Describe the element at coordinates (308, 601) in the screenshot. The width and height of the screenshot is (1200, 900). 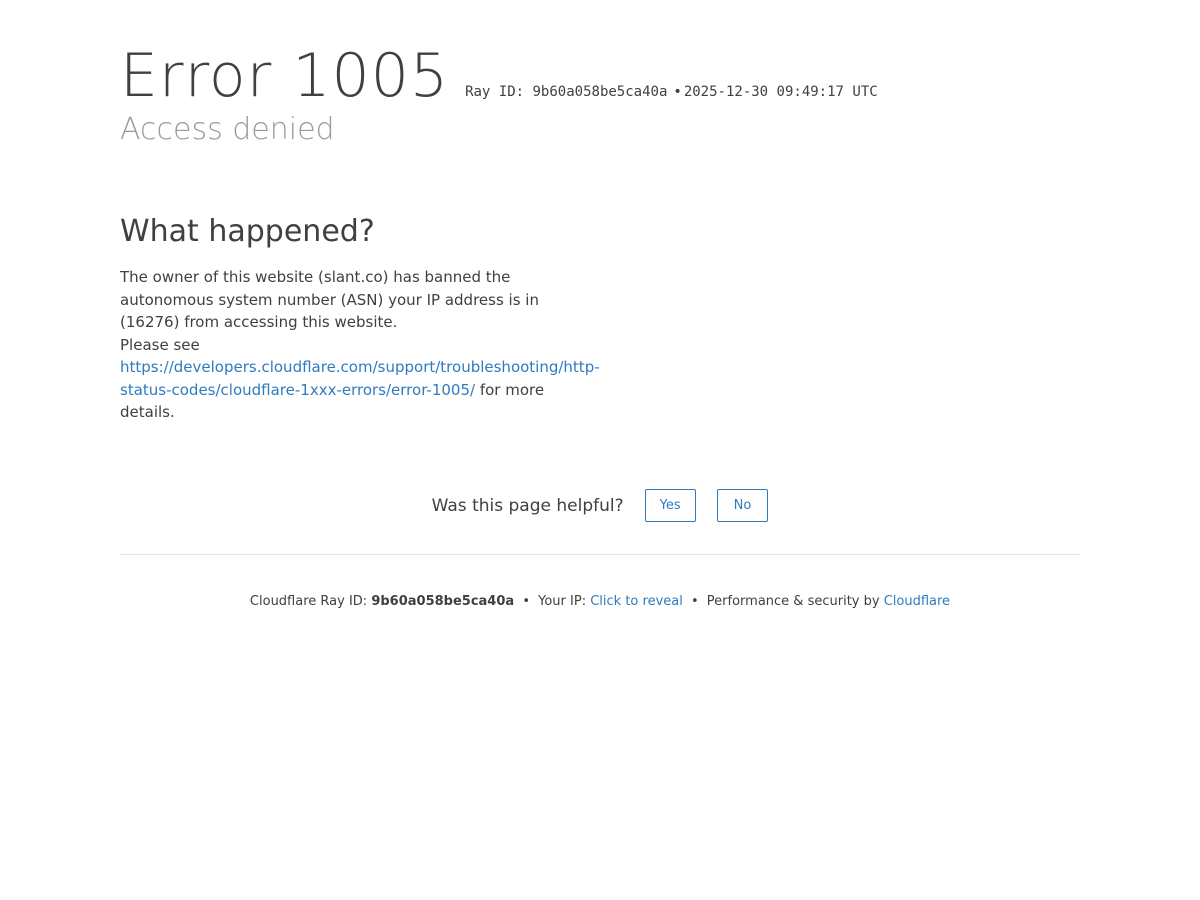
I see `footer-ray-label: Cloudflare Ray ID:` at that location.